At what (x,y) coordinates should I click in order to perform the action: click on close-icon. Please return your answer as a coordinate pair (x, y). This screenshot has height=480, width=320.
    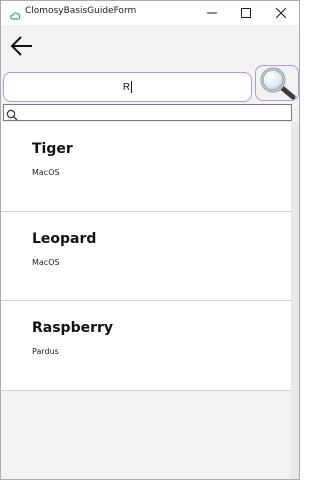
    Looking at the image, I should click on (281, 13).